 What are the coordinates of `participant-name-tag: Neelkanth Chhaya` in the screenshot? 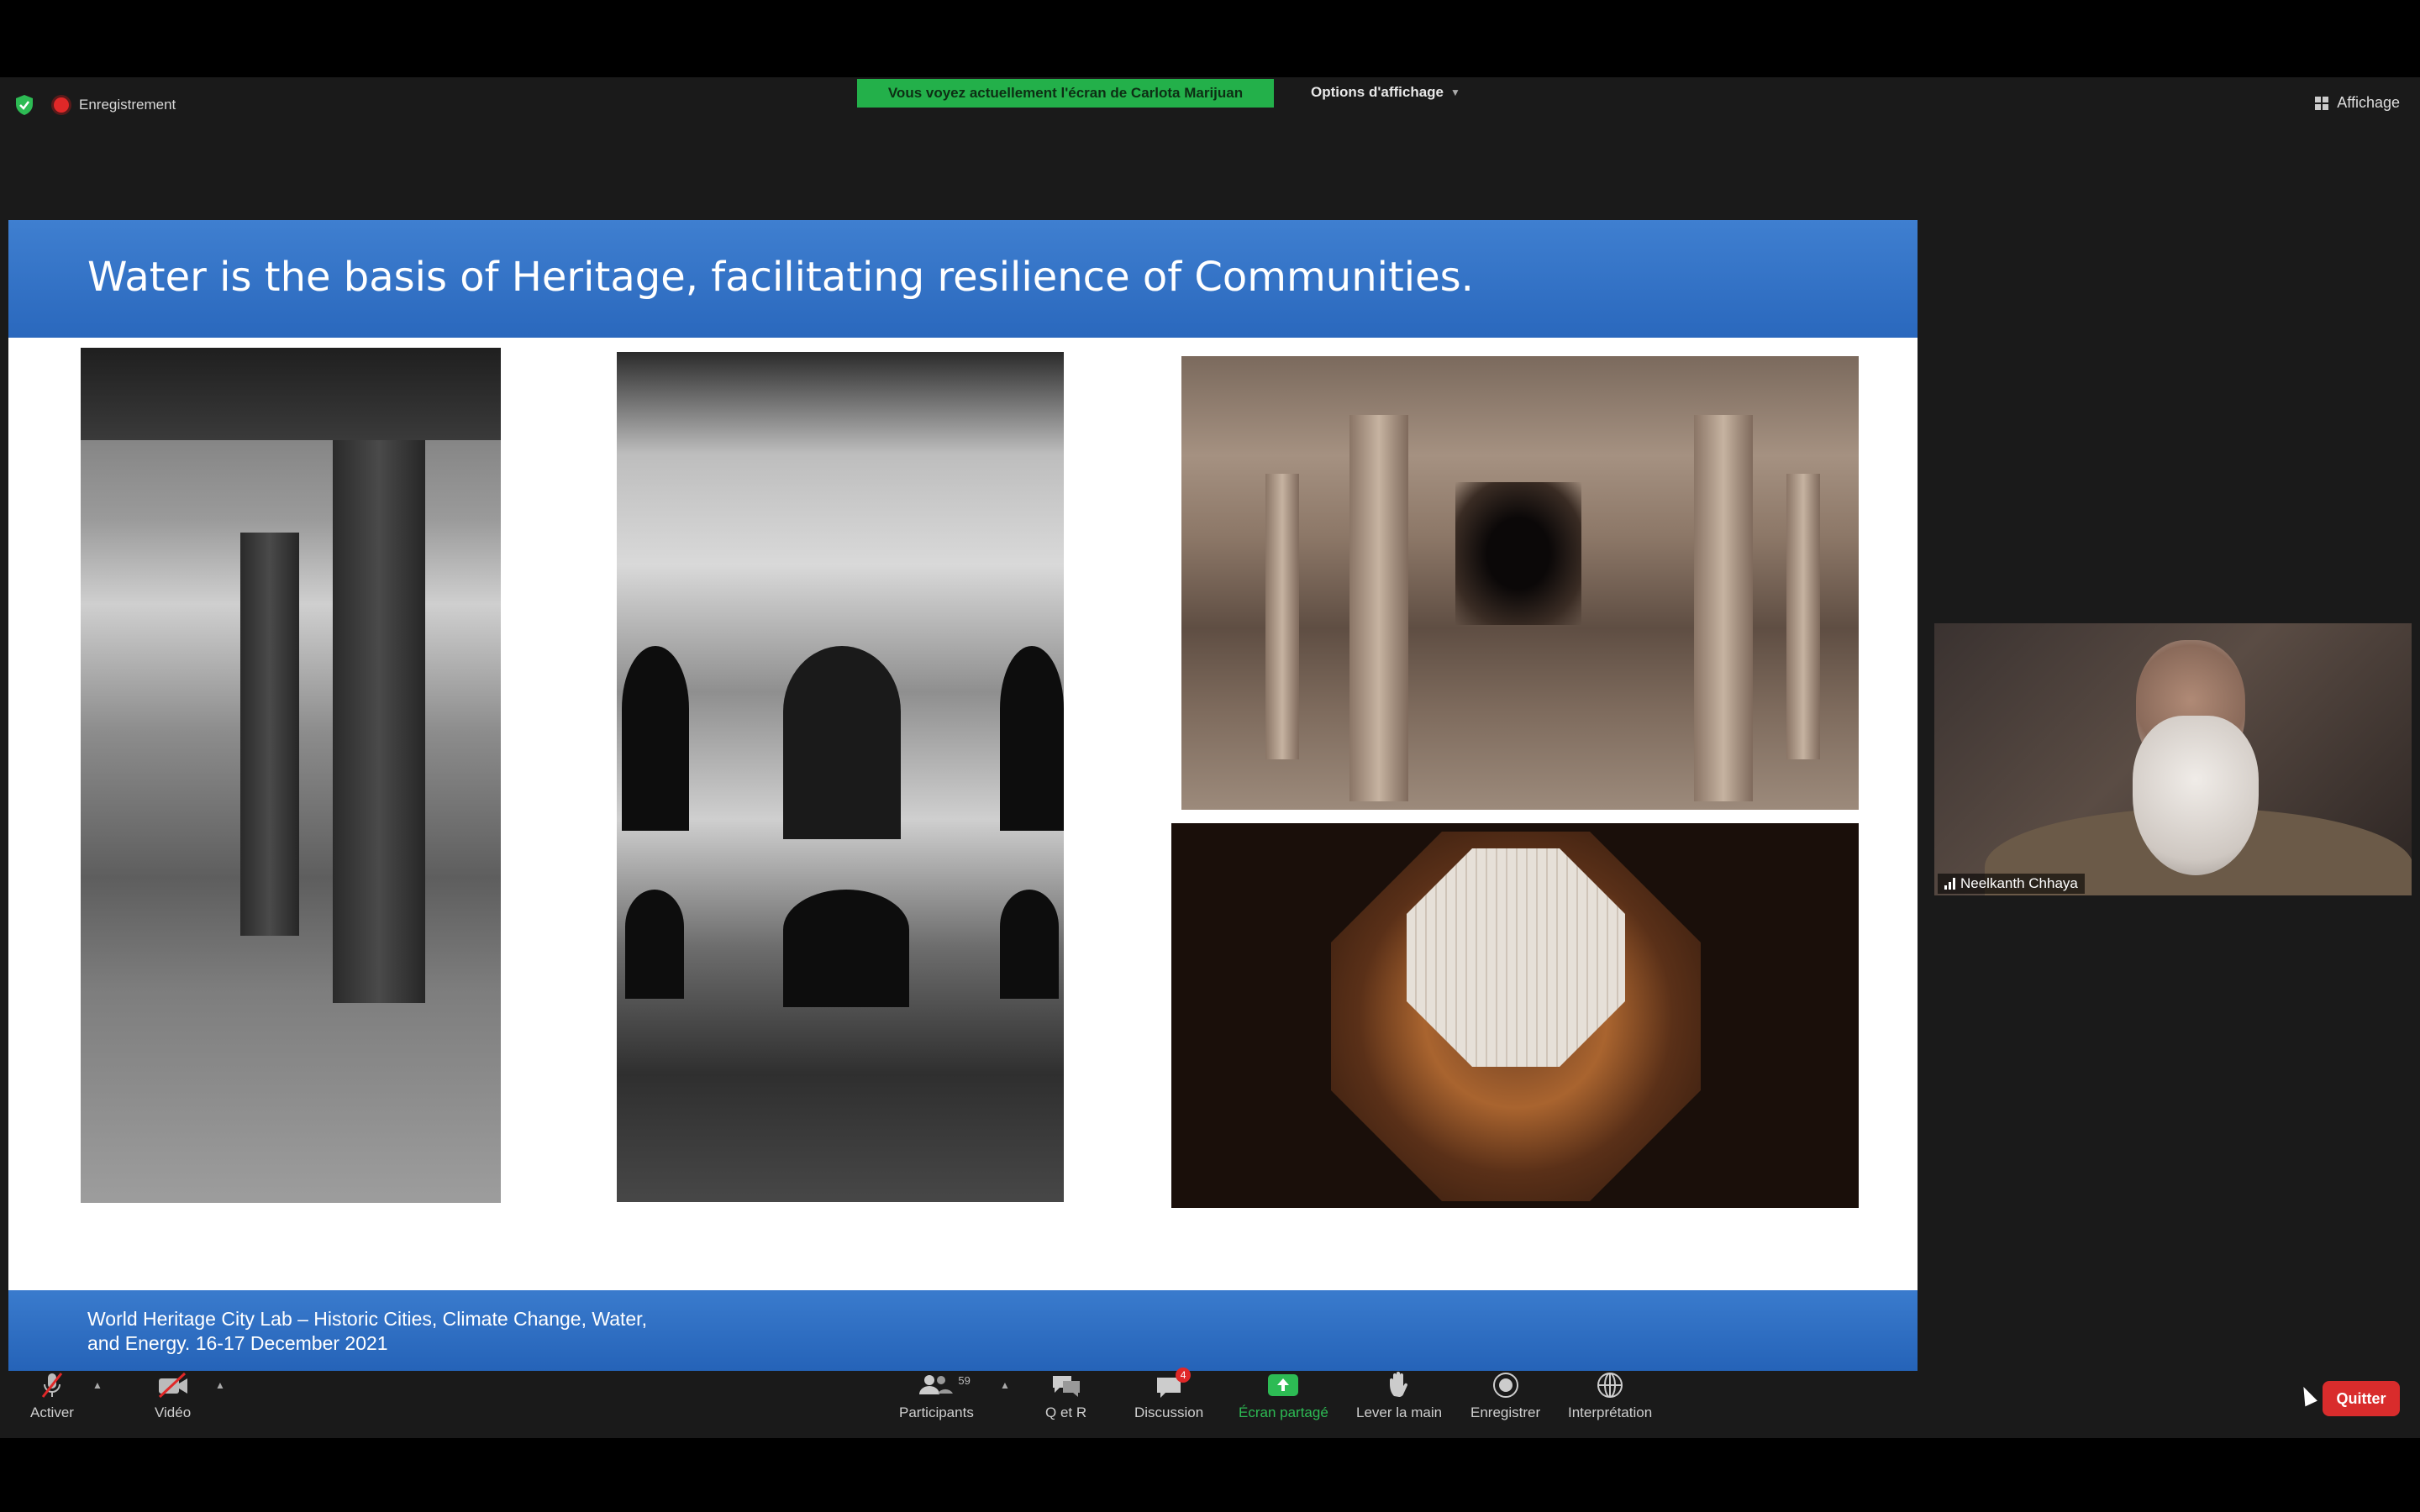 It's located at (2011, 884).